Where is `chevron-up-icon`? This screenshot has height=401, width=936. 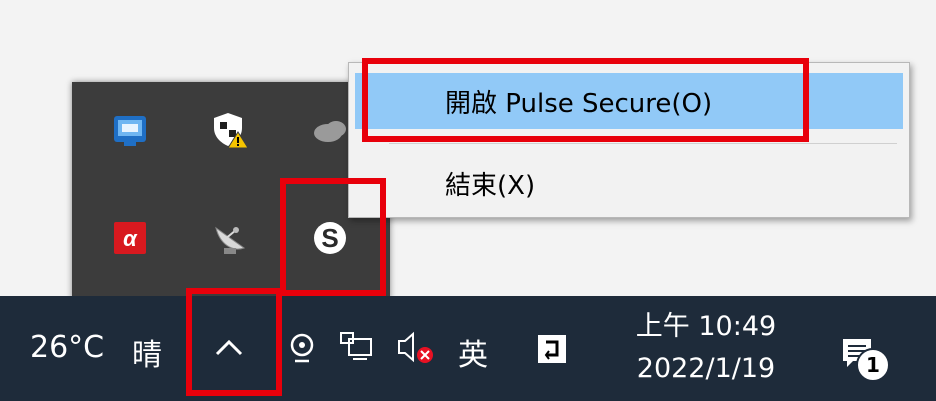
chevron-up-icon is located at coordinates (229, 347).